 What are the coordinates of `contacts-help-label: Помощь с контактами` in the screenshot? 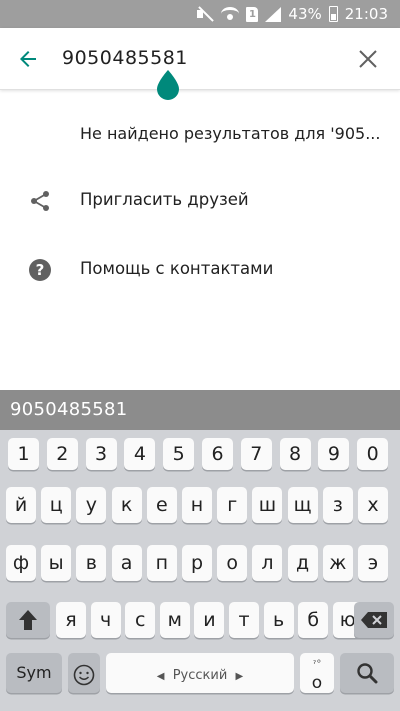 It's located at (177, 268).